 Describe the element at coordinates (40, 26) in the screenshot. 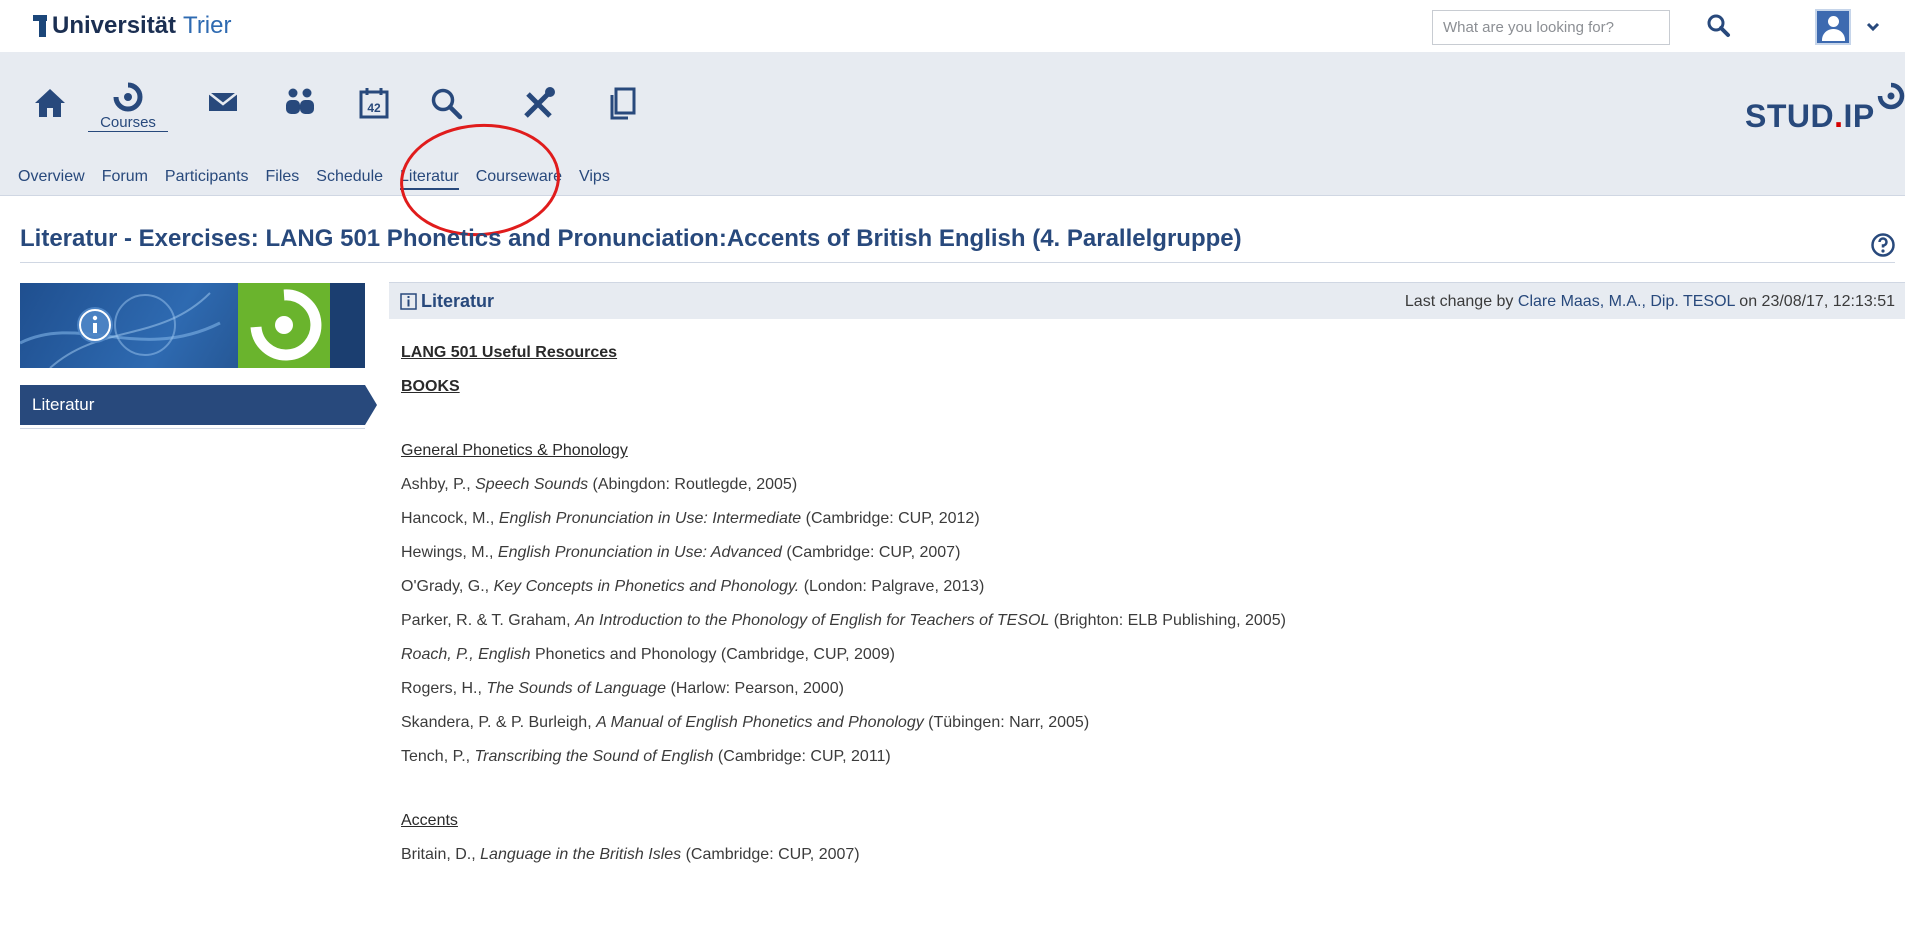

I see `trier-logo-icon` at that location.